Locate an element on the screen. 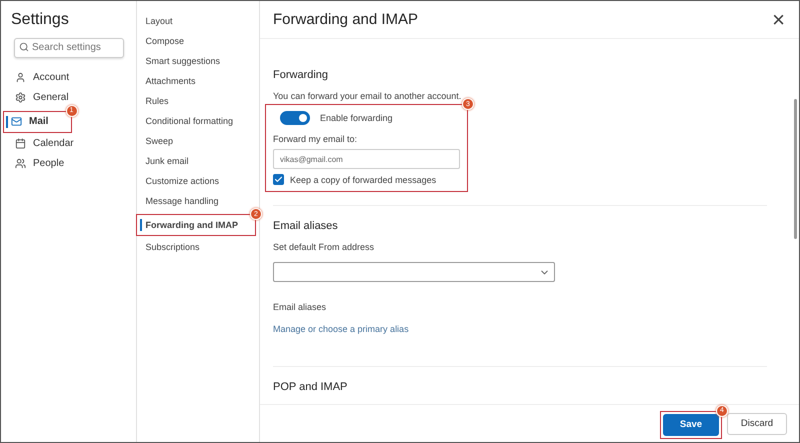 The width and height of the screenshot is (800, 443). section-heading: POP and IMAP is located at coordinates (310, 387).